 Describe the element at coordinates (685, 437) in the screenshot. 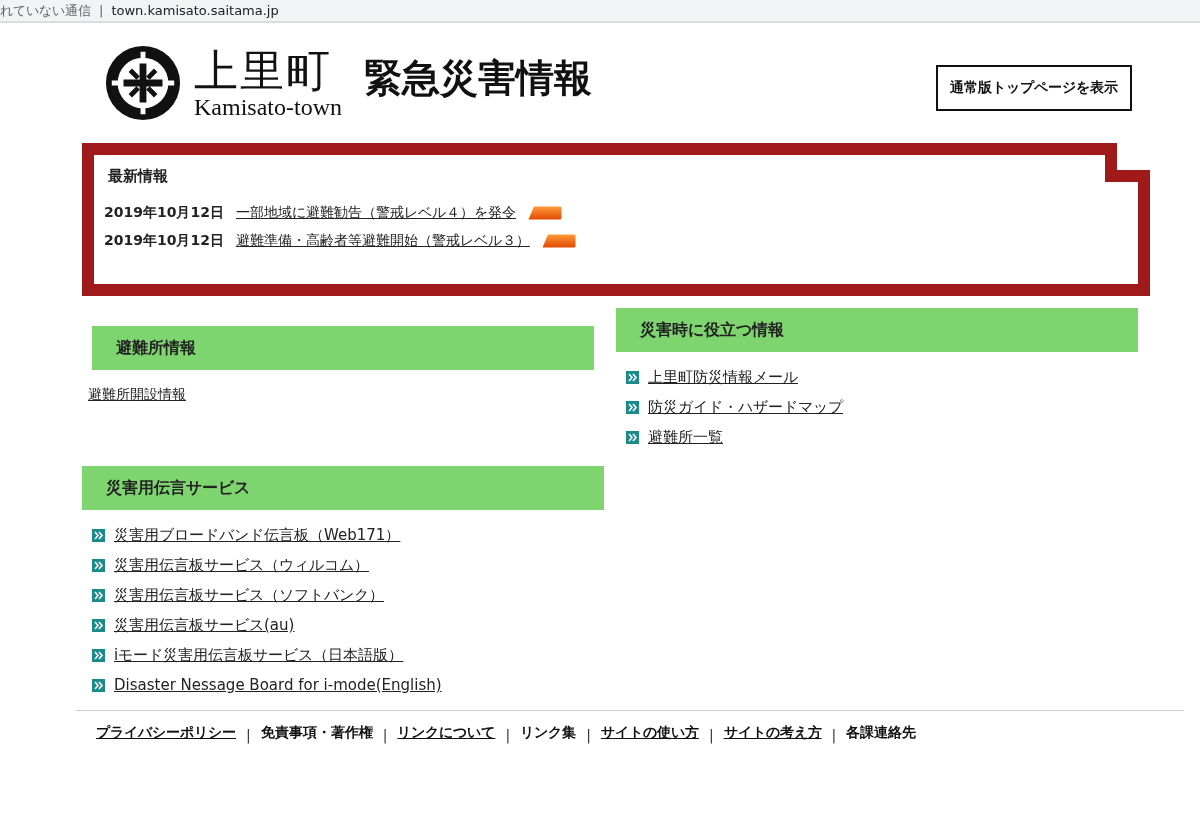

I see `link: 避難所一覧` at that location.